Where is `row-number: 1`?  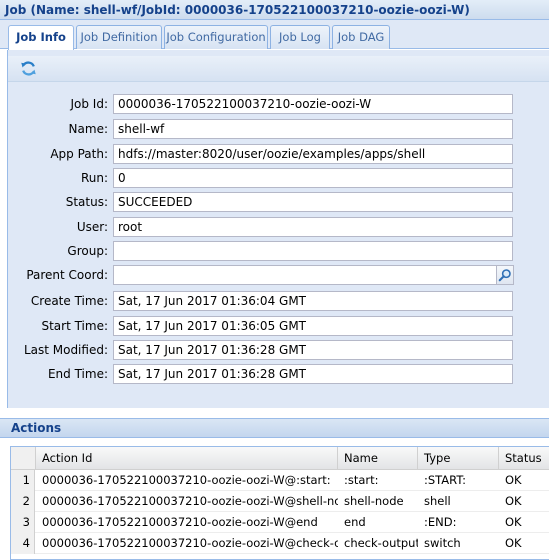 row-number: 1 is located at coordinates (23, 480).